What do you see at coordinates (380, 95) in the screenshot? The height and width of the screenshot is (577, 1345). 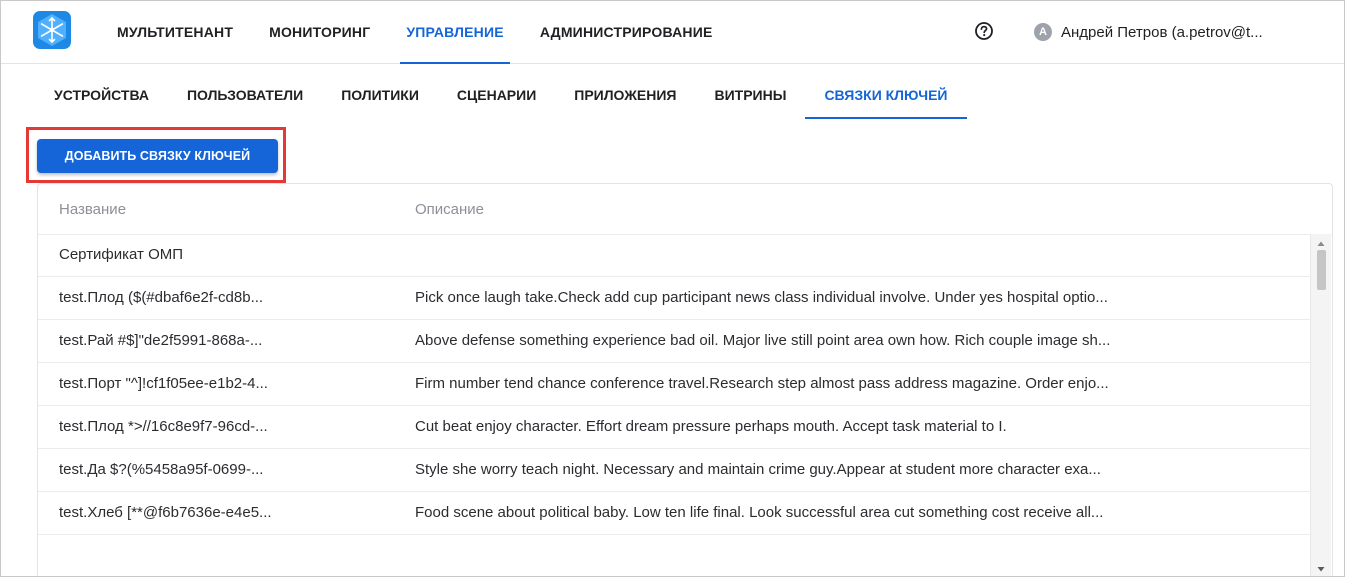 I see `tab-policies: ПОЛИТИКИ` at bounding box center [380, 95].